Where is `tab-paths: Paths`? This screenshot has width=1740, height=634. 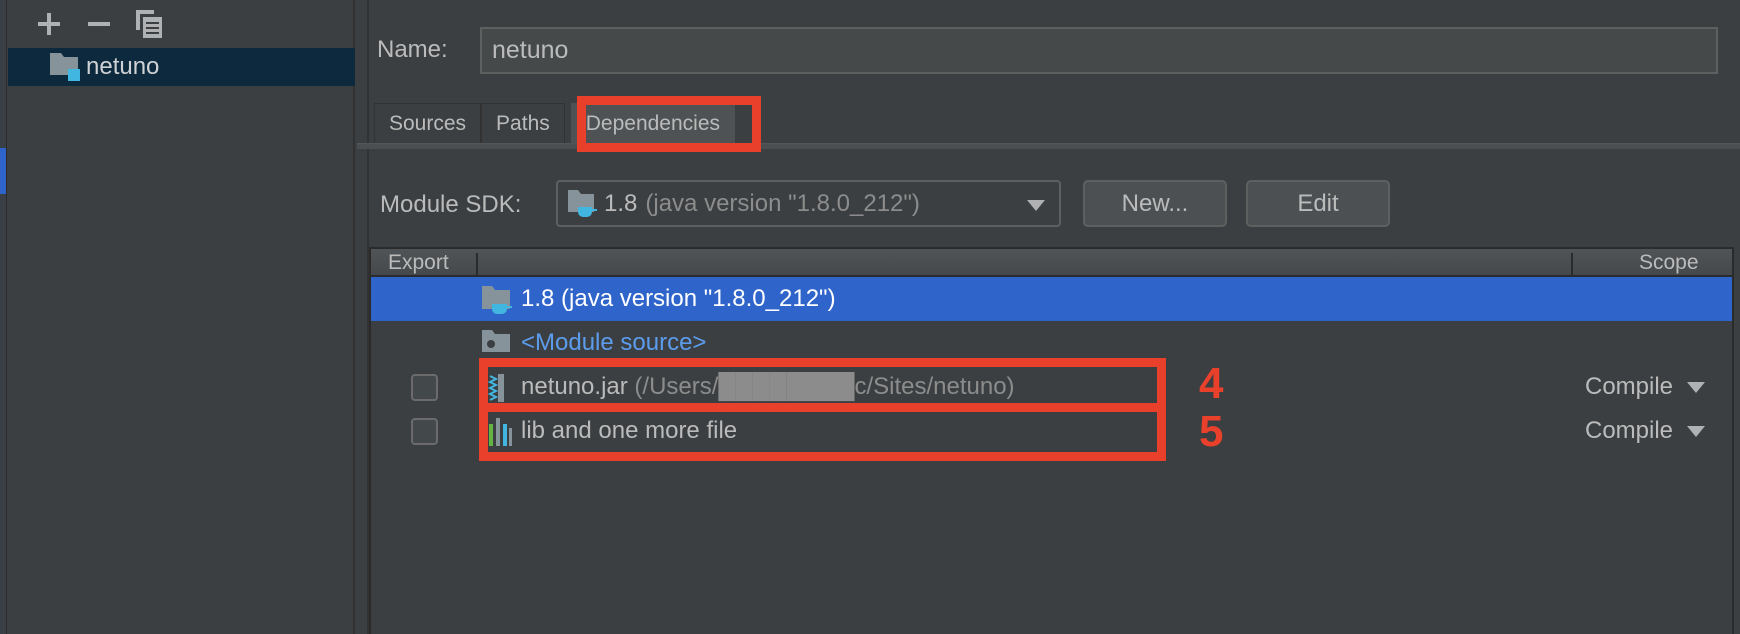 tab-paths: Paths is located at coordinates (523, 123).